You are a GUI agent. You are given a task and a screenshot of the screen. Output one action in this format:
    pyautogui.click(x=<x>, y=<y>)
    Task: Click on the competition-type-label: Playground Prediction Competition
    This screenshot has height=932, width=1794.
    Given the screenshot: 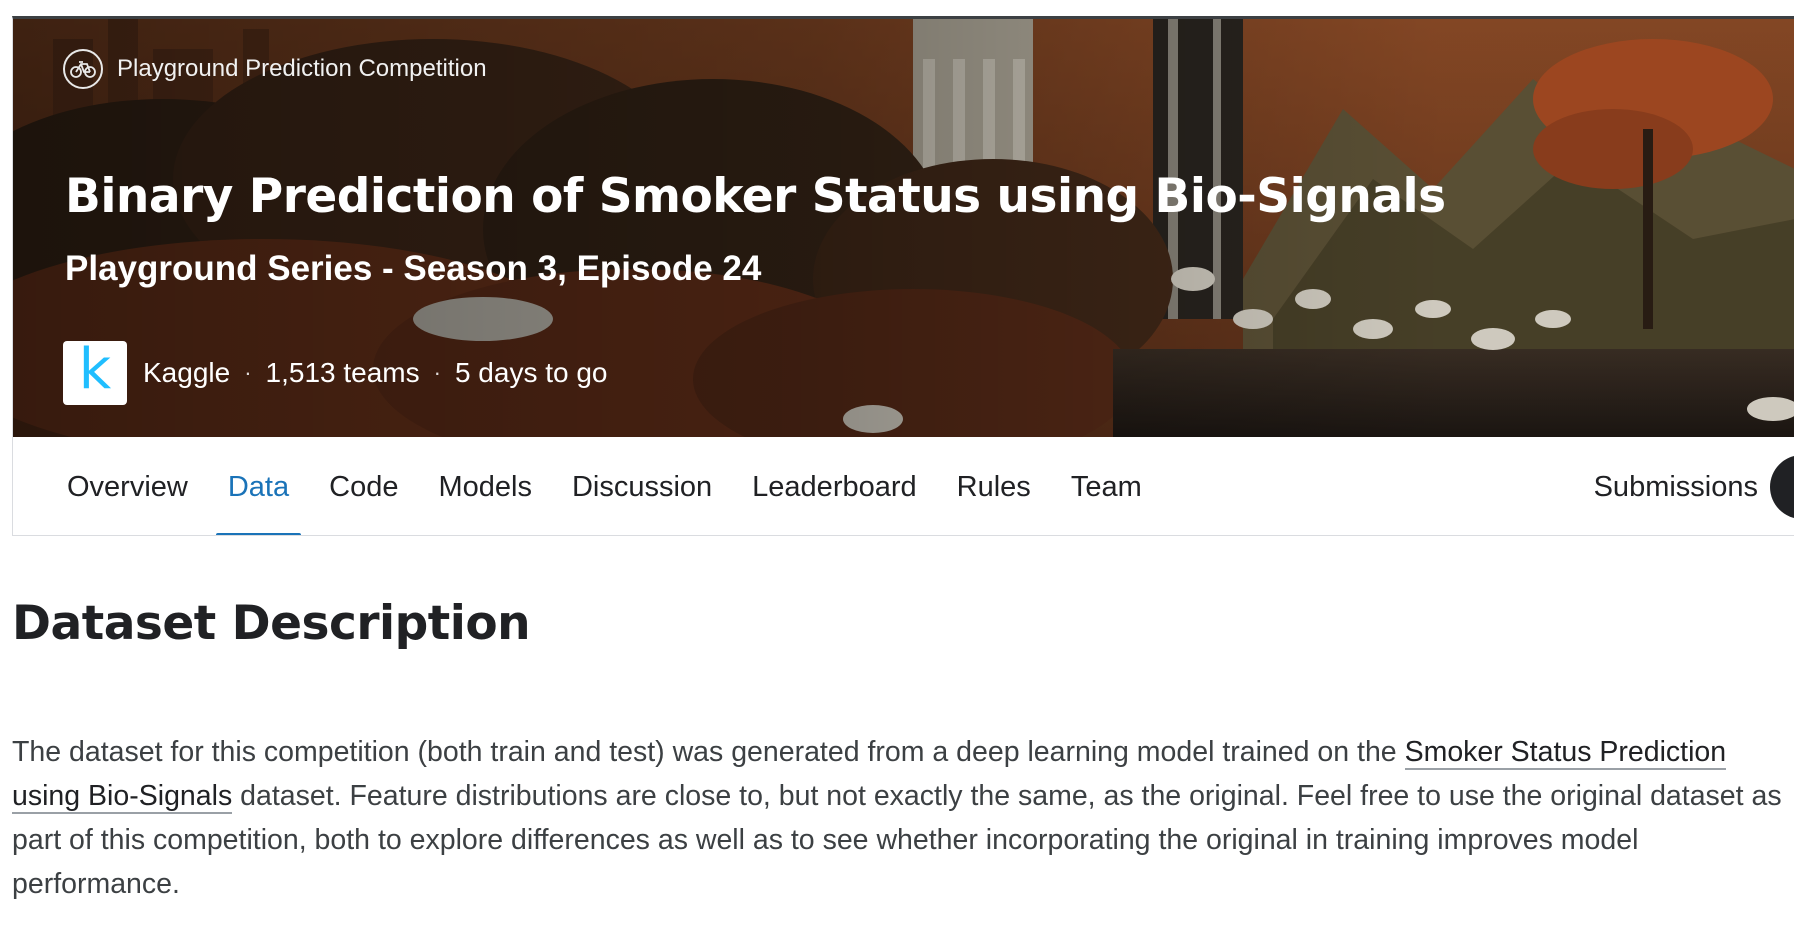 What is the action you would take?
    pyautogui.click(x=302, y=68)
    